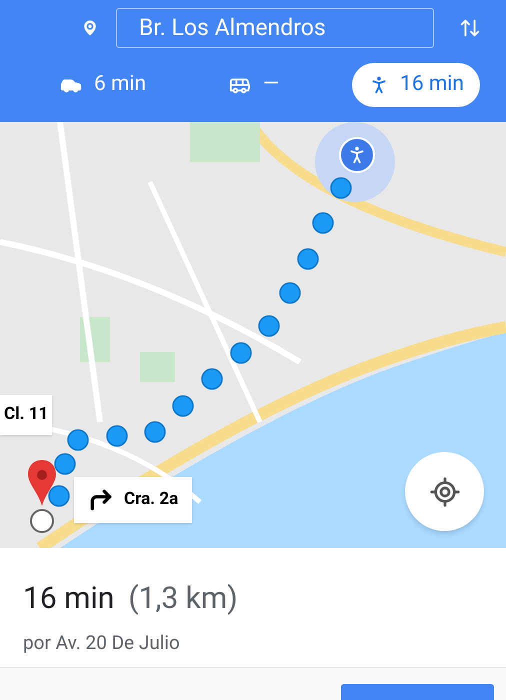 The height and width of the screenshot is (700, 506). What do you see at coordinates (416, 85) in the screenshot?
I see `travel-mode-tab: 16 min` at bounding box center [416, 85].